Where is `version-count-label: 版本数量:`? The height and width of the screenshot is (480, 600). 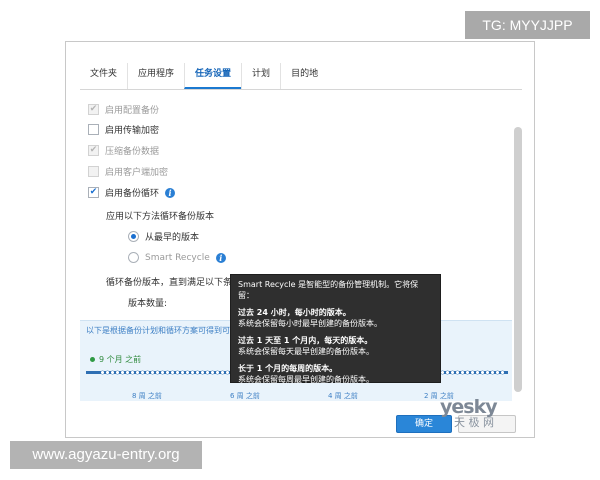 version-count-label: 版本数量: is located at coordinates (148, 304).